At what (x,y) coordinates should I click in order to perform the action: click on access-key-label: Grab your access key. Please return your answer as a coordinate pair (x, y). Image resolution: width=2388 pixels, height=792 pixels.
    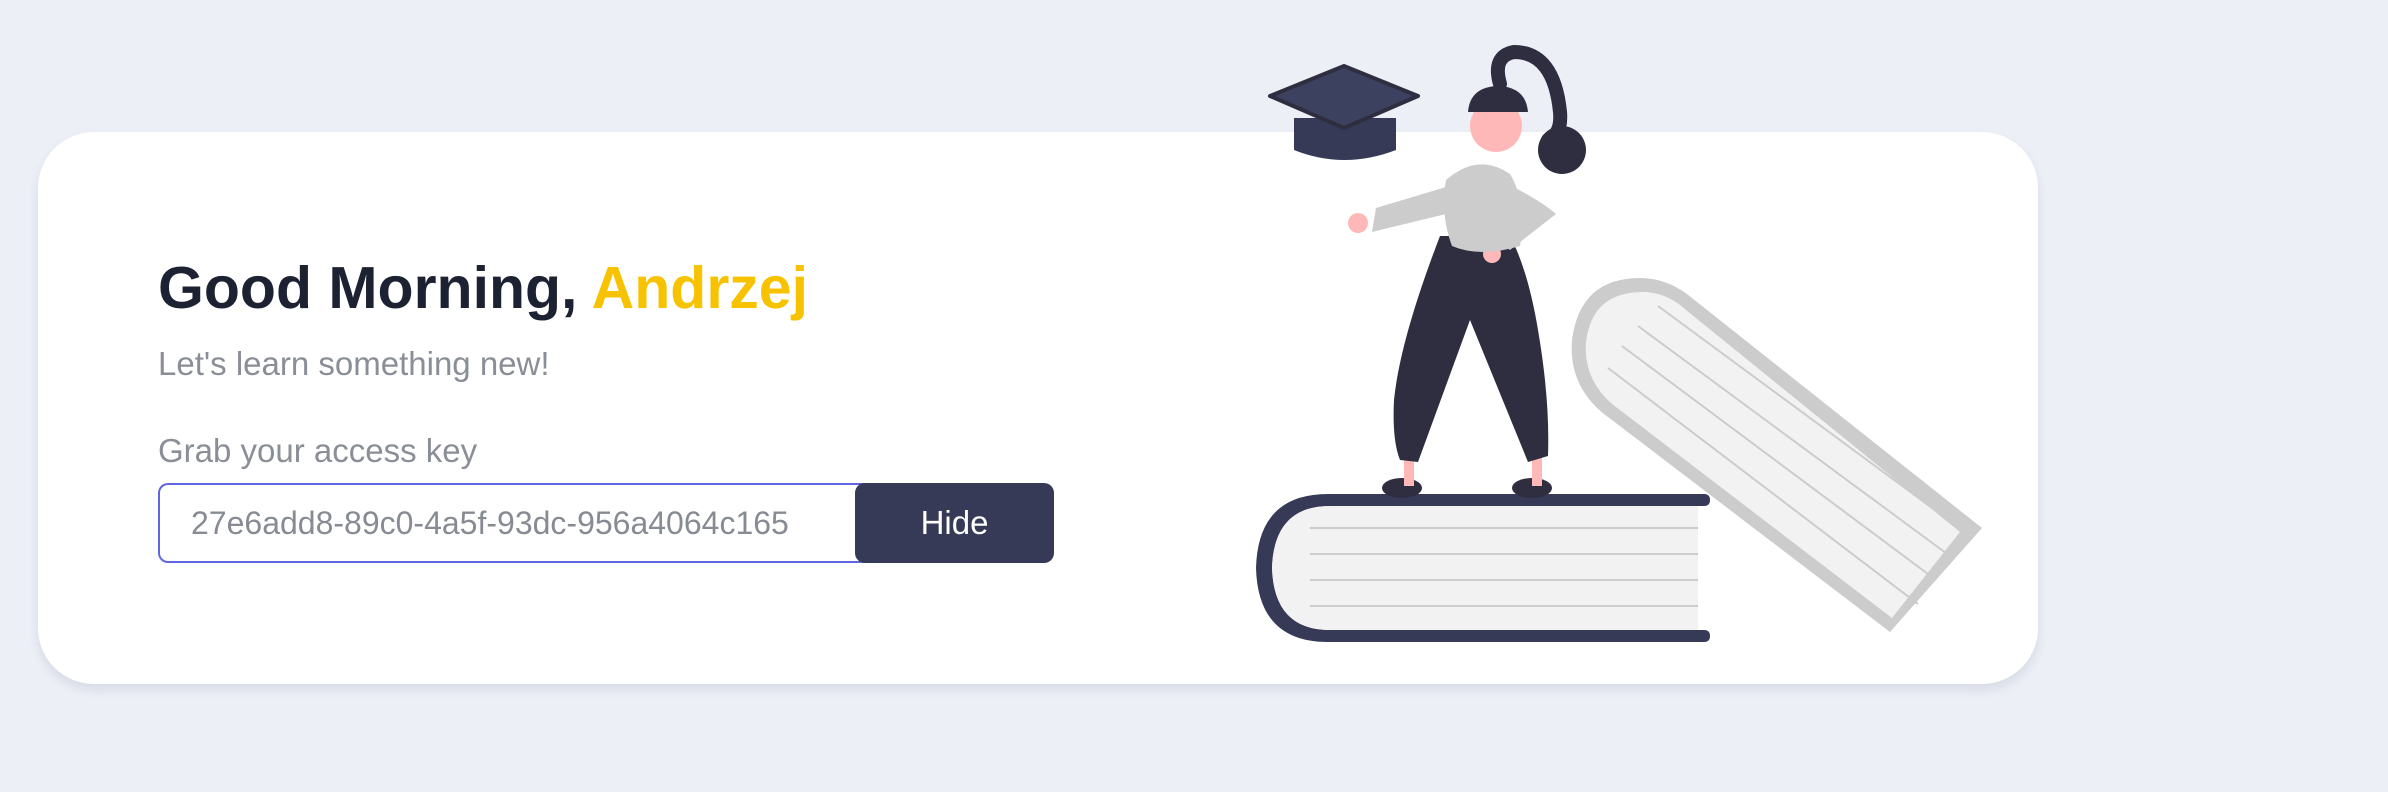
    Looking at the image, I should click on (318, 450).